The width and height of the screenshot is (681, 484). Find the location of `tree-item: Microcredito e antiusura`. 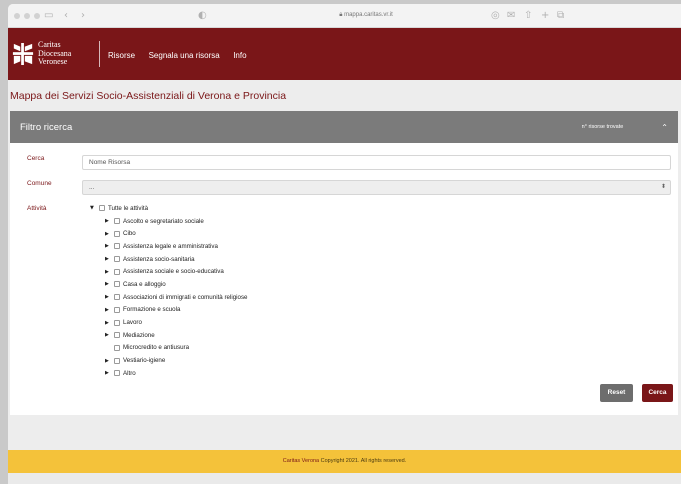

tree-item: Microcredito e antiusura is located at coordinates (169, 348).